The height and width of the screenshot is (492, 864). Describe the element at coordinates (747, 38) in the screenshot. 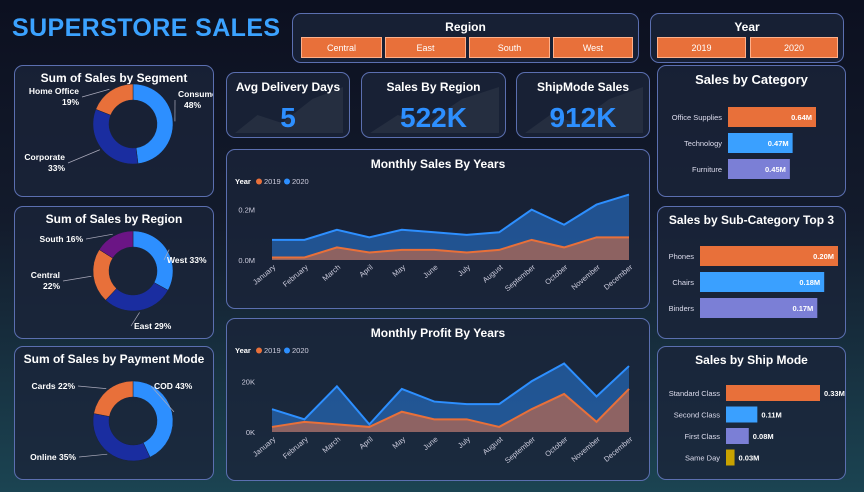

I see `year-slicer: Year 2019 2020` at that location.